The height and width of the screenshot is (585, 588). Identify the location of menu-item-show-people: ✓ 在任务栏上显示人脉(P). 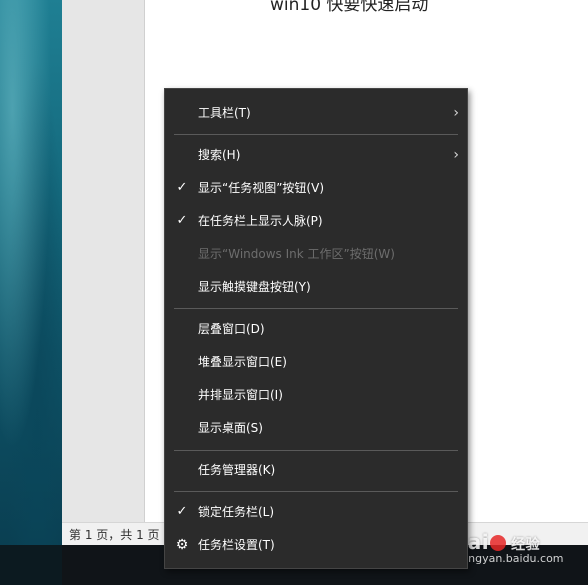
(316, 221).